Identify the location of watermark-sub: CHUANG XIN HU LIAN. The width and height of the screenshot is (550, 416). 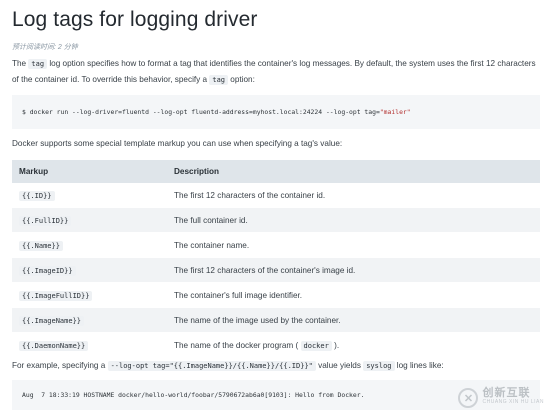
(513, 402).